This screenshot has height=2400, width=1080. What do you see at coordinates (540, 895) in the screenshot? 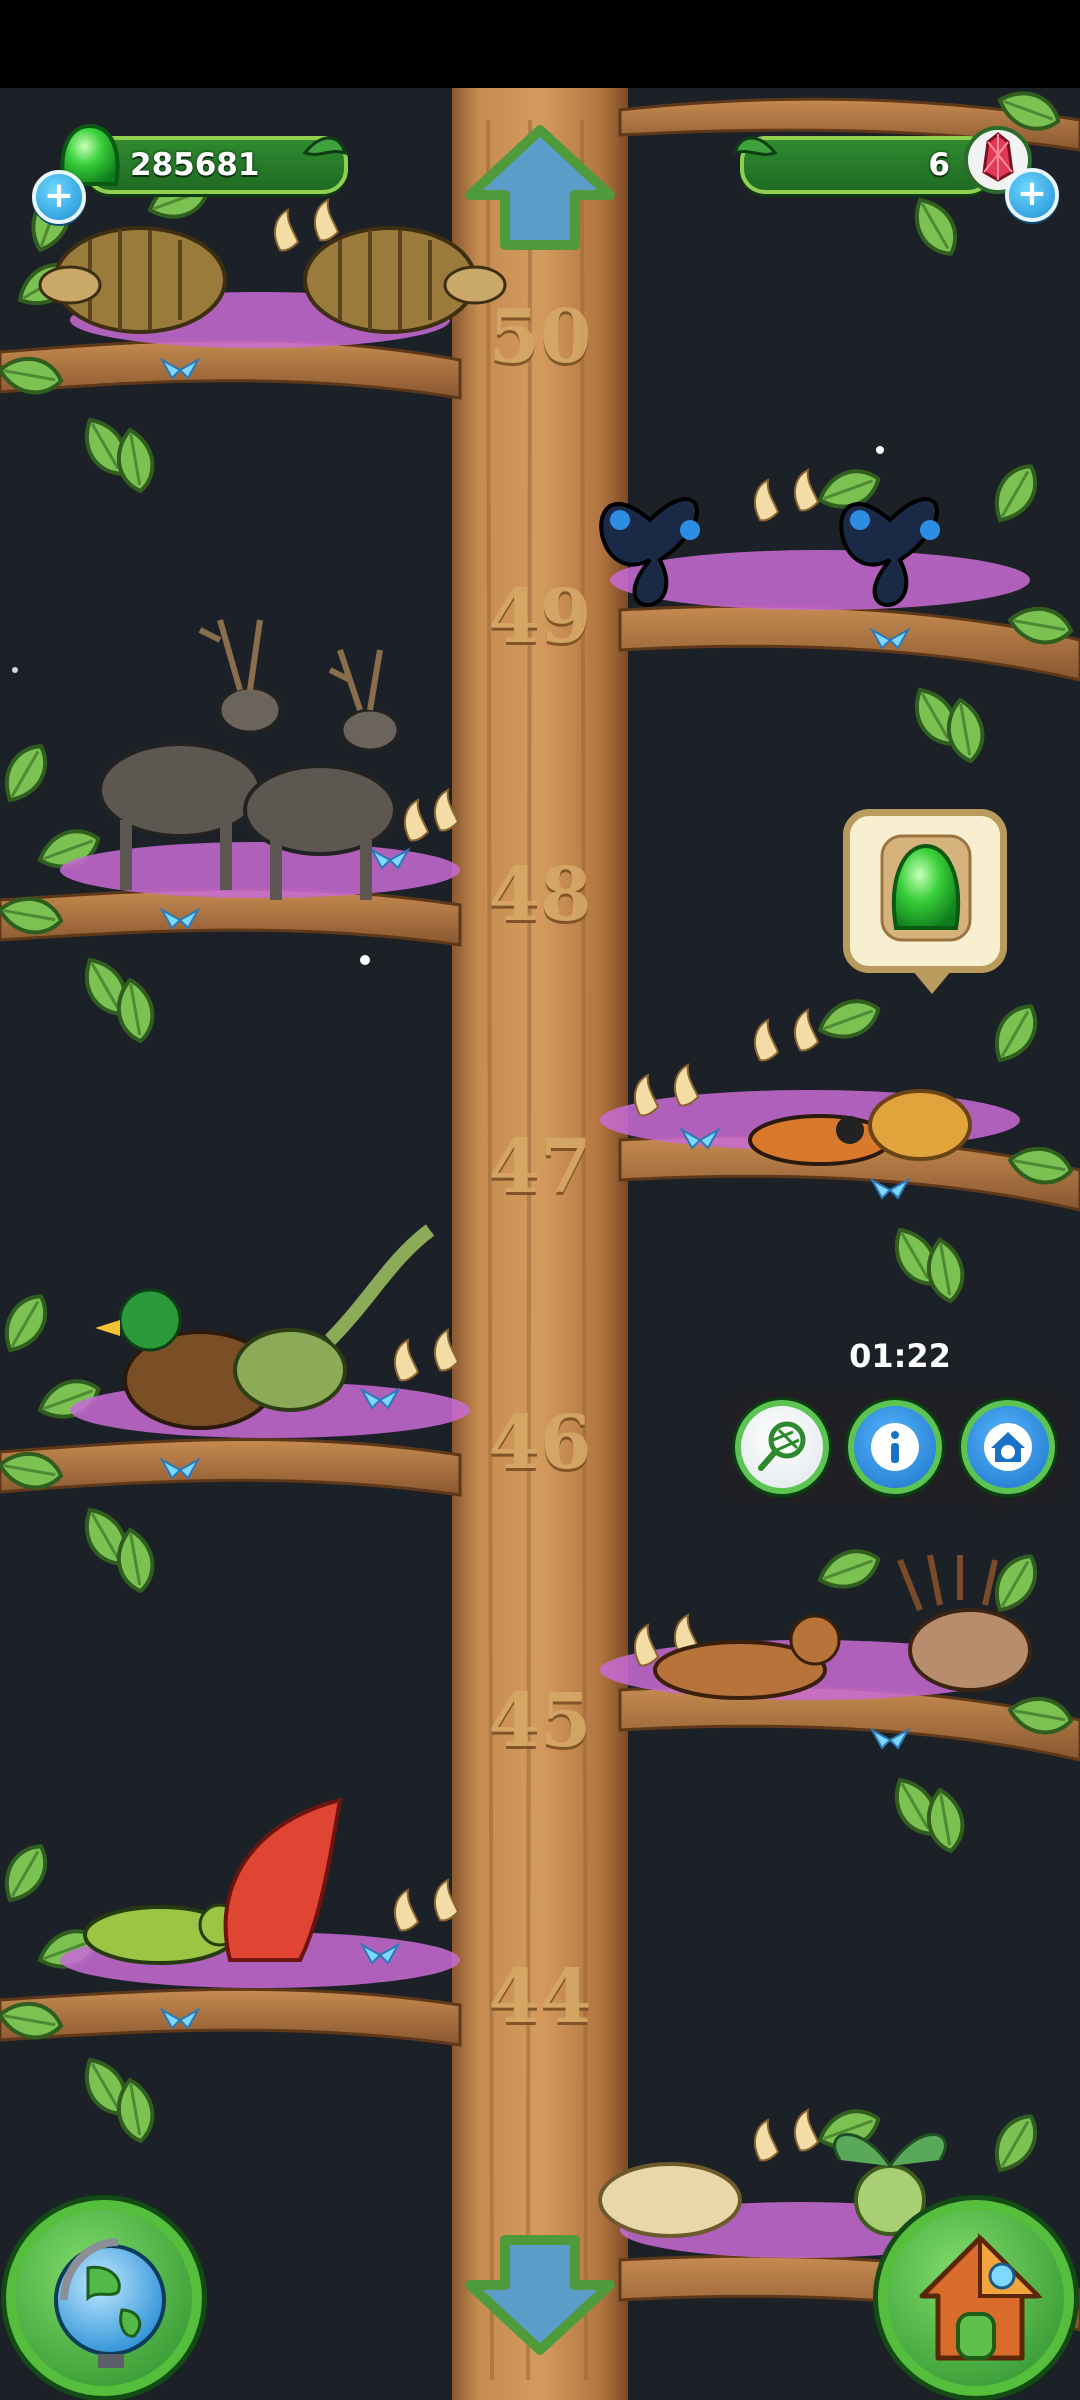
I see `level-48: 48` at bounding box center [540, 895].